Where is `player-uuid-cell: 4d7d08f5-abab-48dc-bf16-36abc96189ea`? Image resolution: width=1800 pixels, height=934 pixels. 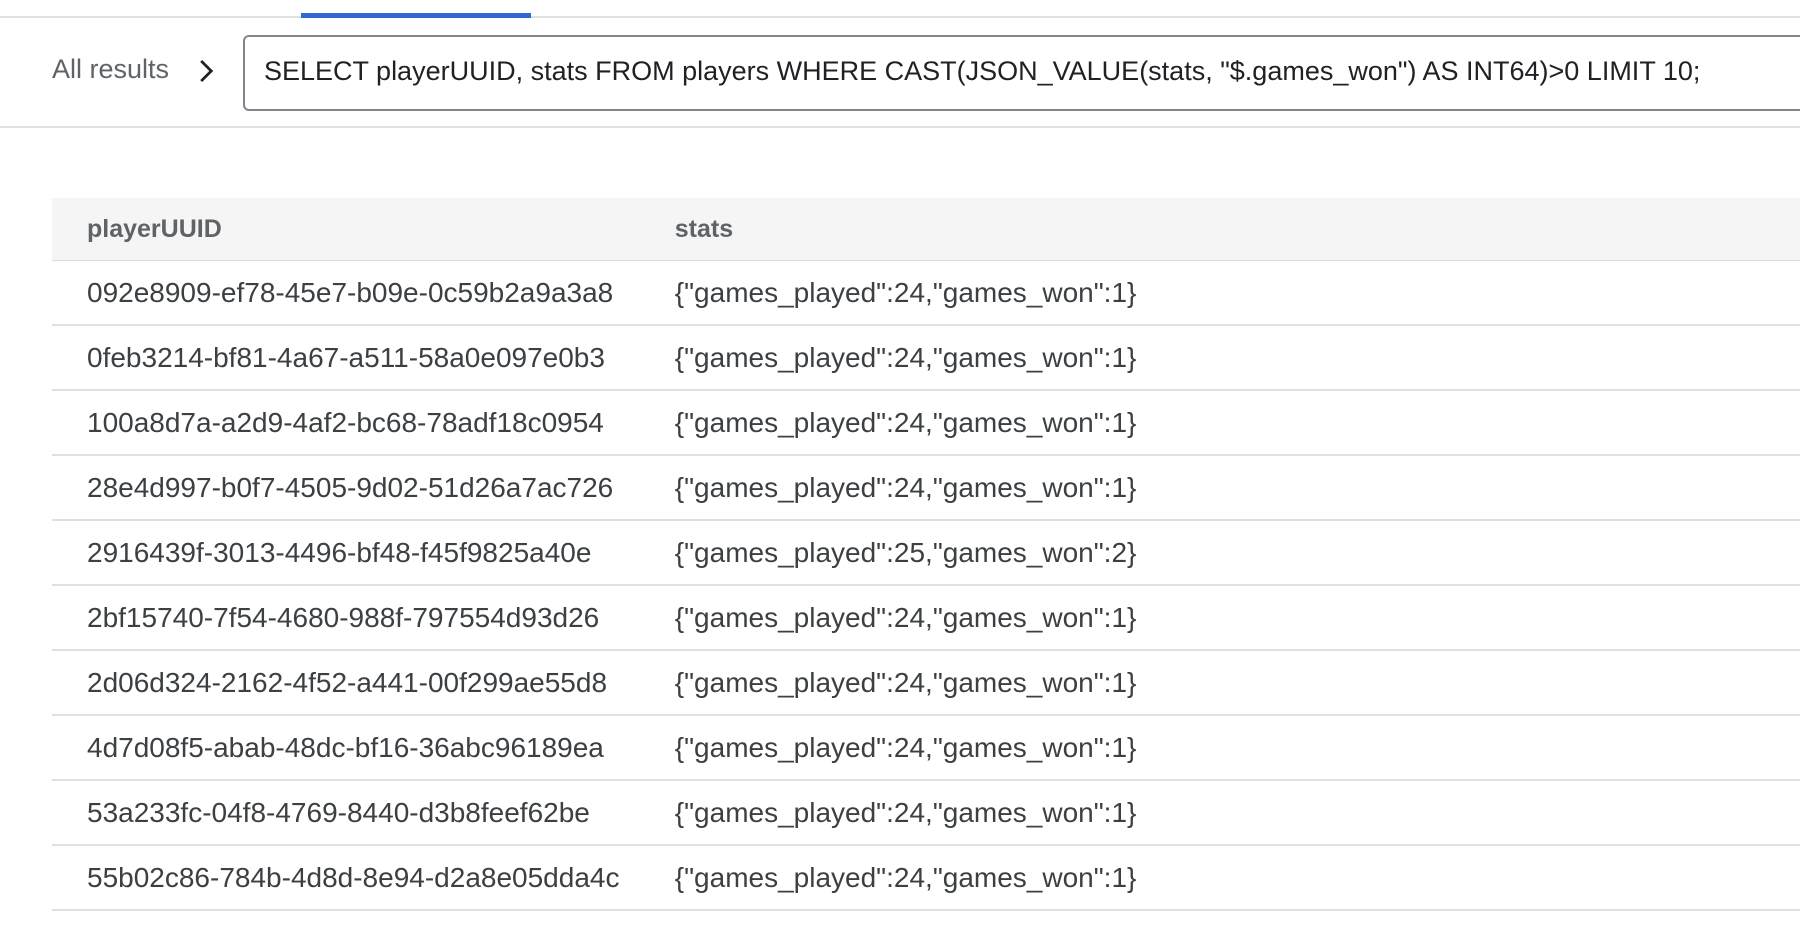 player-uuid-cell: 4d7d08f5-abab-48dc-bf16-36abc96189ea is located at coordinates (346, 748).